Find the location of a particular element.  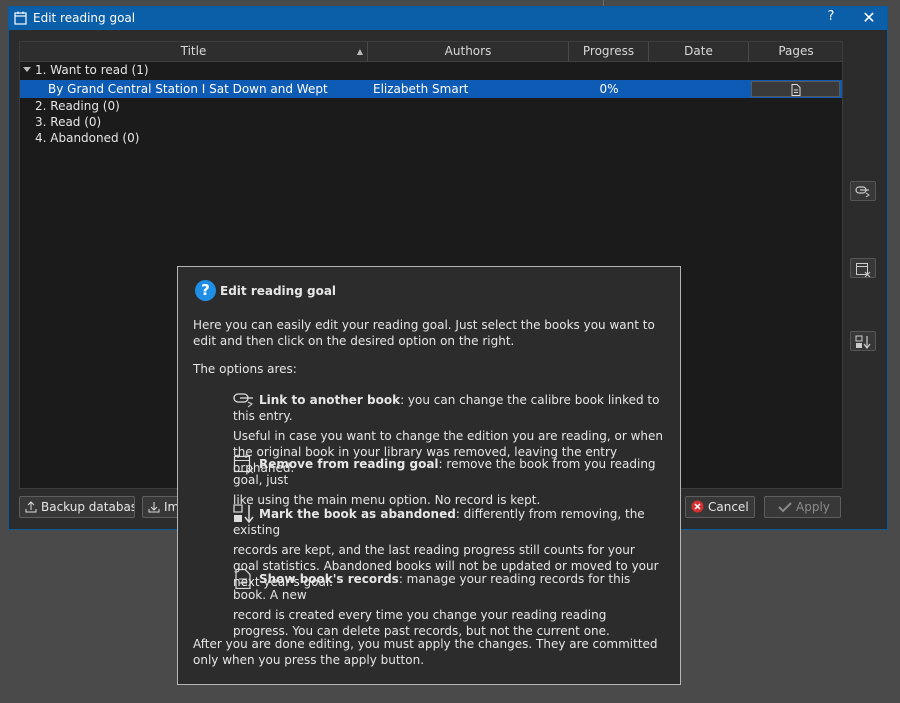

book-progress: 0% is located at coordinates (609, 89).